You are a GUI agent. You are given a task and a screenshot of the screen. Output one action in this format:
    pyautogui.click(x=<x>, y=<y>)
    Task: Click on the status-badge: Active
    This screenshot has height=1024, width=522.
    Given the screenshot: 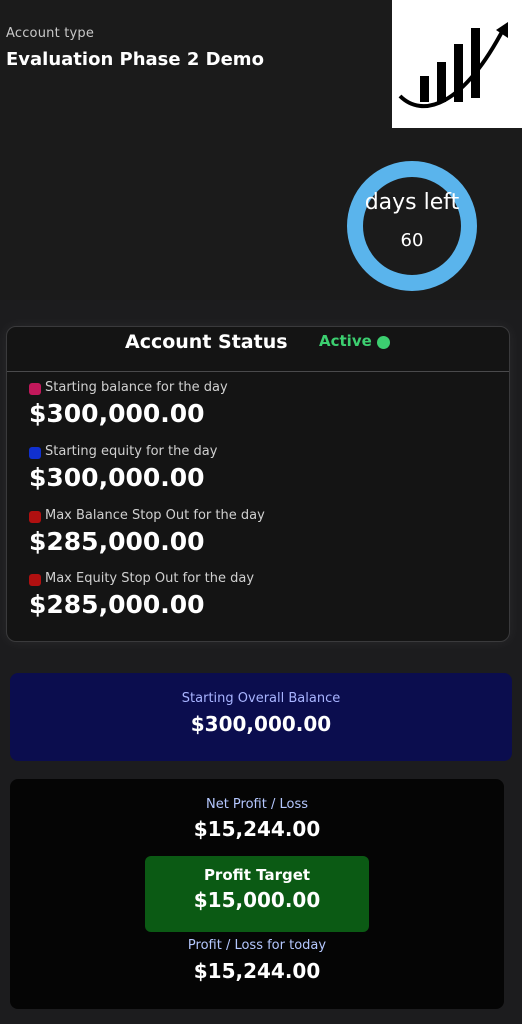 What is the action you would take?
    pyautogui.click(x=345, y=341)
    